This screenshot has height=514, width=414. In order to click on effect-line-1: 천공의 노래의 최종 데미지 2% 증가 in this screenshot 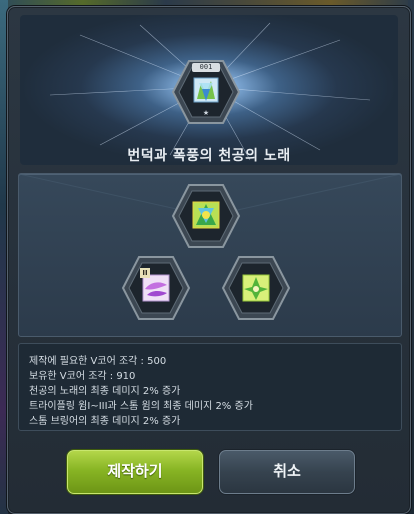, I will do `click(105, 391)`.